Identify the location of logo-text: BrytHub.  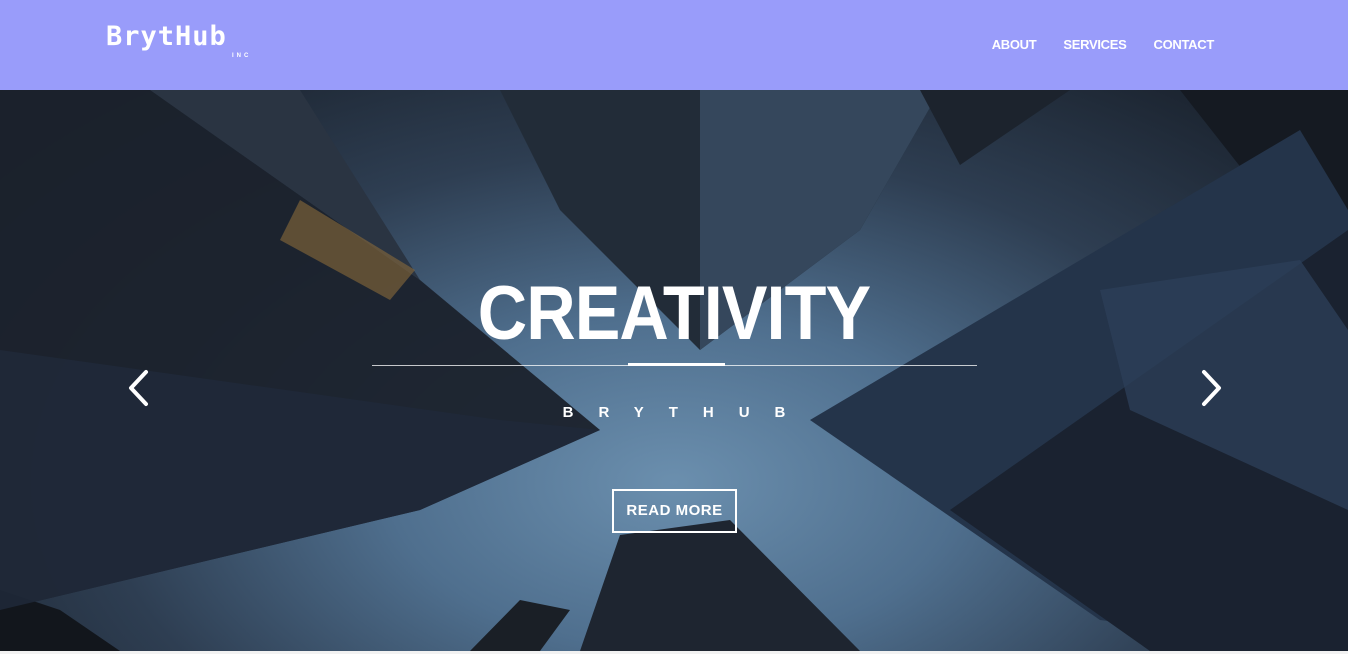
(166, 36).